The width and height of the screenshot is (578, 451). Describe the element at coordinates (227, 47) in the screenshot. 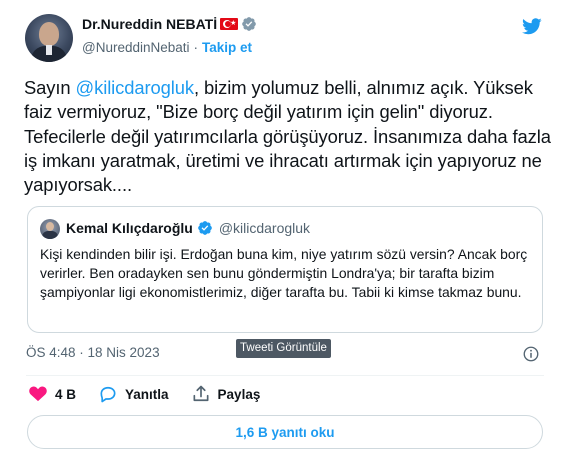

I see `follow-button: Takip et` at that location.